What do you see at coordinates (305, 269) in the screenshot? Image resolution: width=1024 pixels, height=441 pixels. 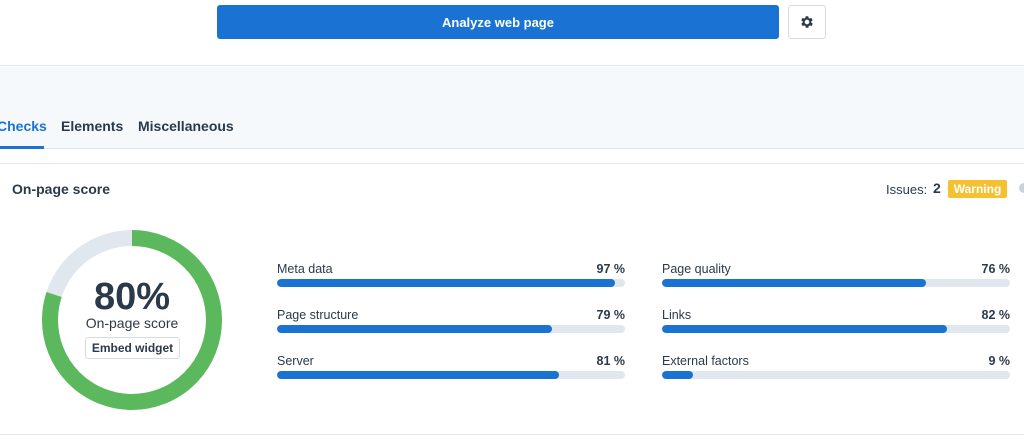 I see `metric-label: Meta data` at bounding box center [305, 269].